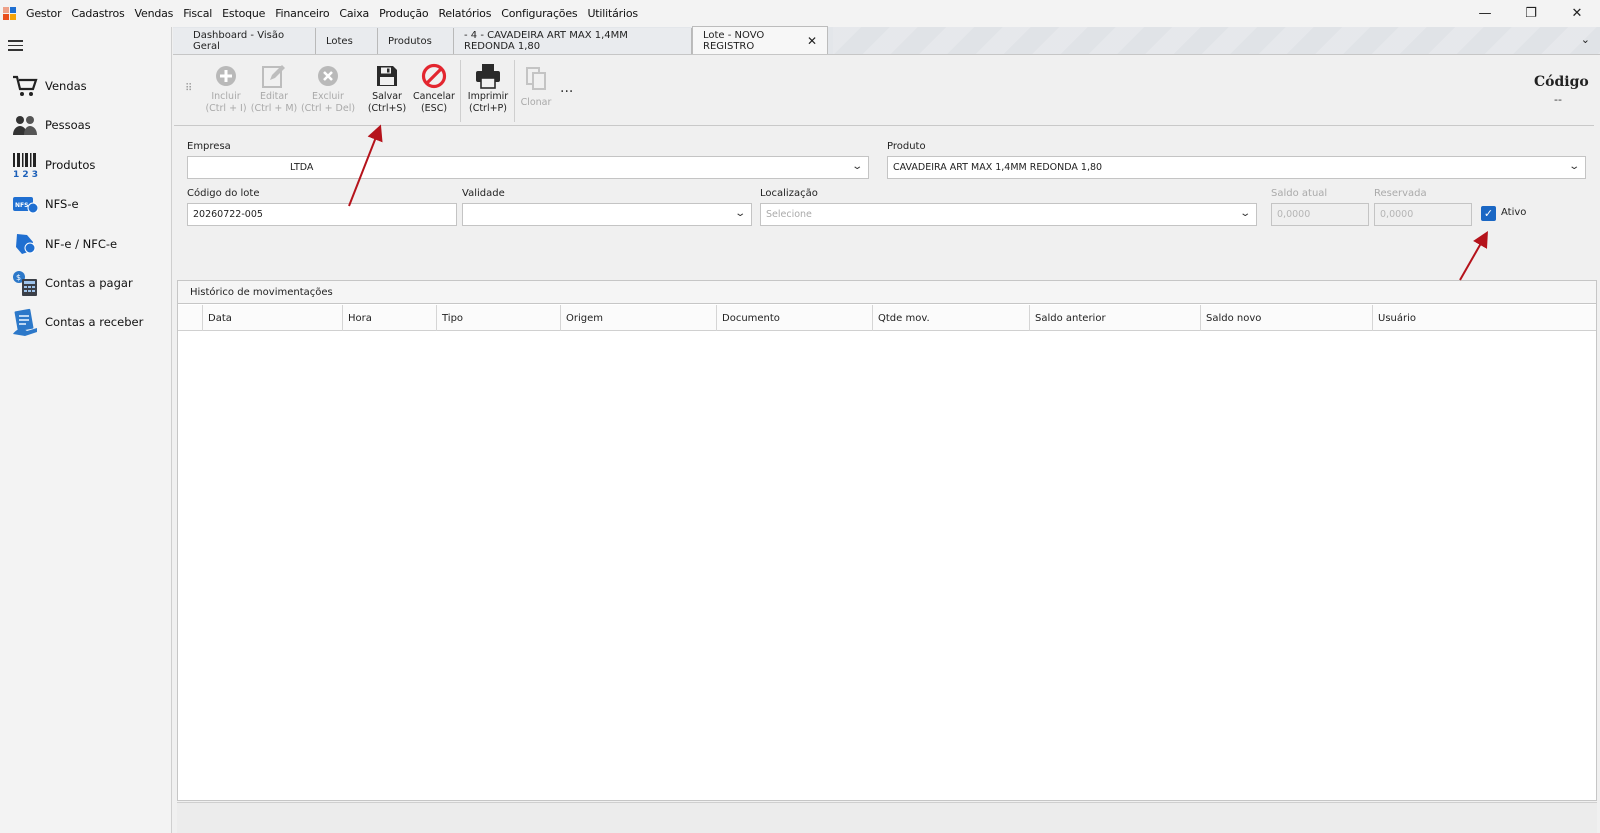  I want to click on menu-cadastros: Cadastros, so click(97, 13).